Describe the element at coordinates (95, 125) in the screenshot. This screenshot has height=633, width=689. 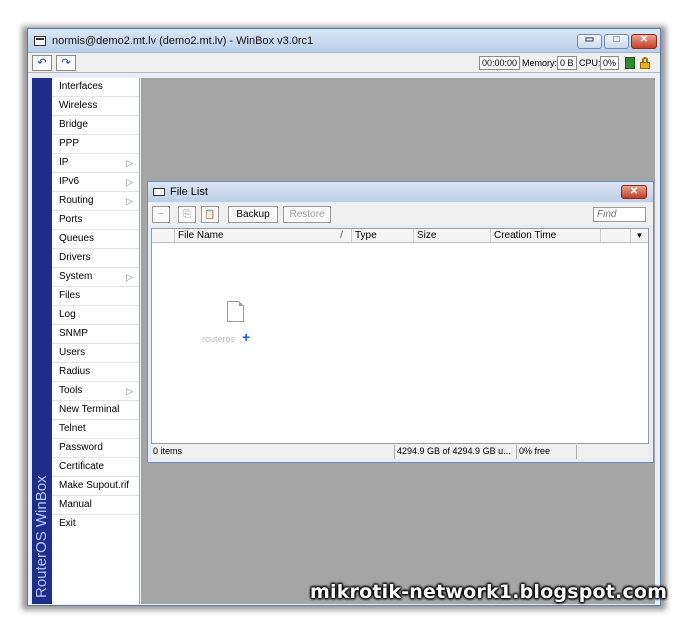
I see `sidebar-item-bridge: Bridge` at that location.